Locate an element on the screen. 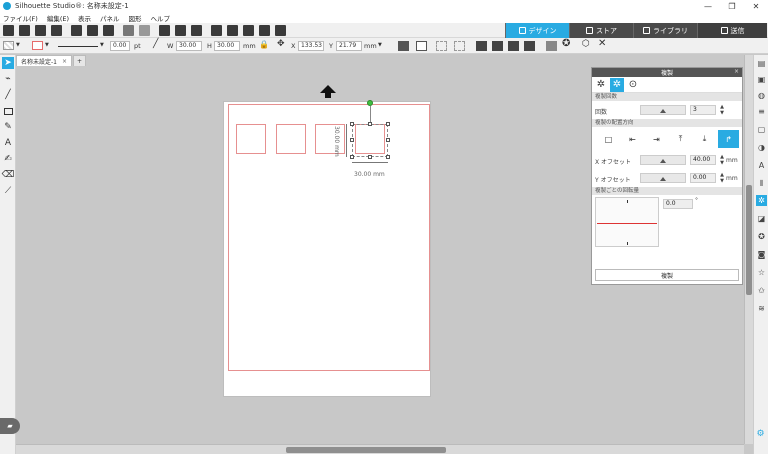 The width and height of the screenshot is (768, 454). y-field: 21.79 is located at coordinates (349, 46).